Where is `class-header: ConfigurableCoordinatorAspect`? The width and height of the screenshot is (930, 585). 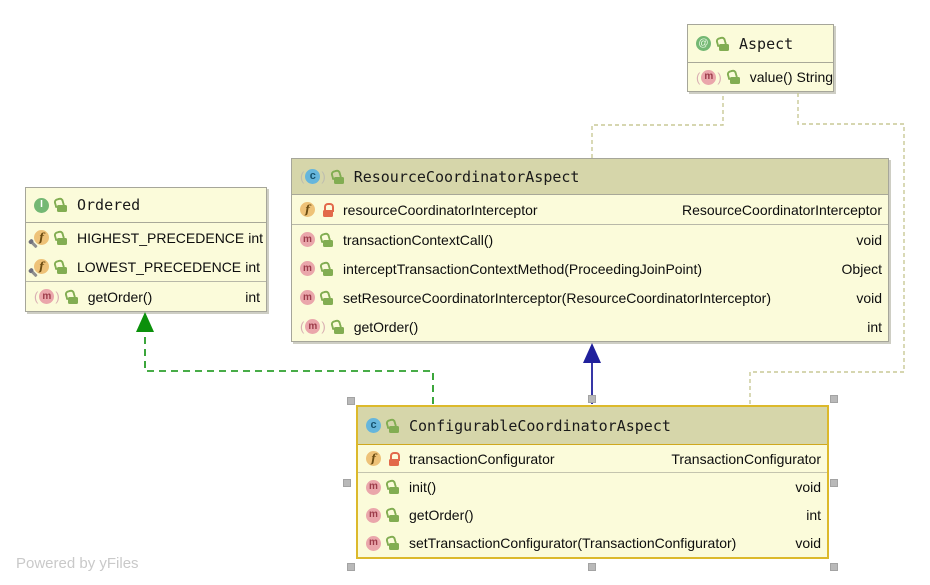 class-header: ConfigurableCoordinatorAspect is located at coordinates (592, 426).